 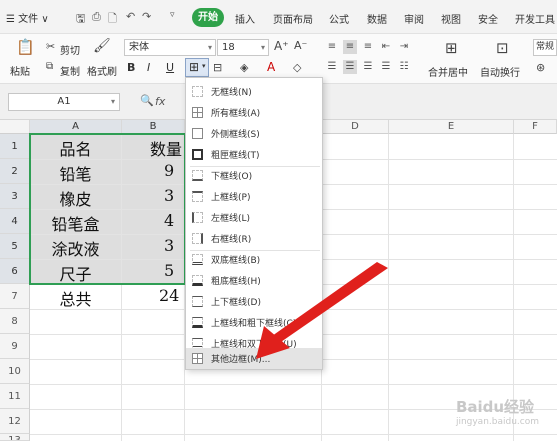 I want to click on cell-a1: 品名, so click(x=75, y=148).